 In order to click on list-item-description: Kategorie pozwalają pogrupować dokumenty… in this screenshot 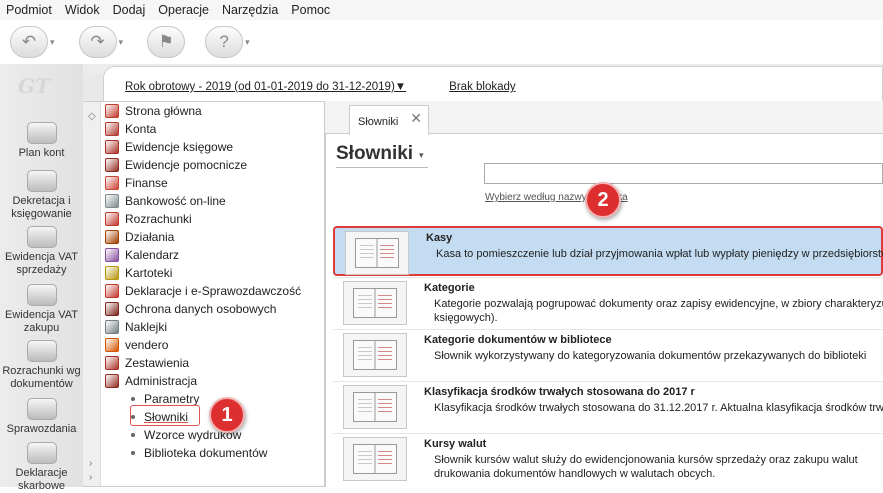, I will do `click(658, 311)`.